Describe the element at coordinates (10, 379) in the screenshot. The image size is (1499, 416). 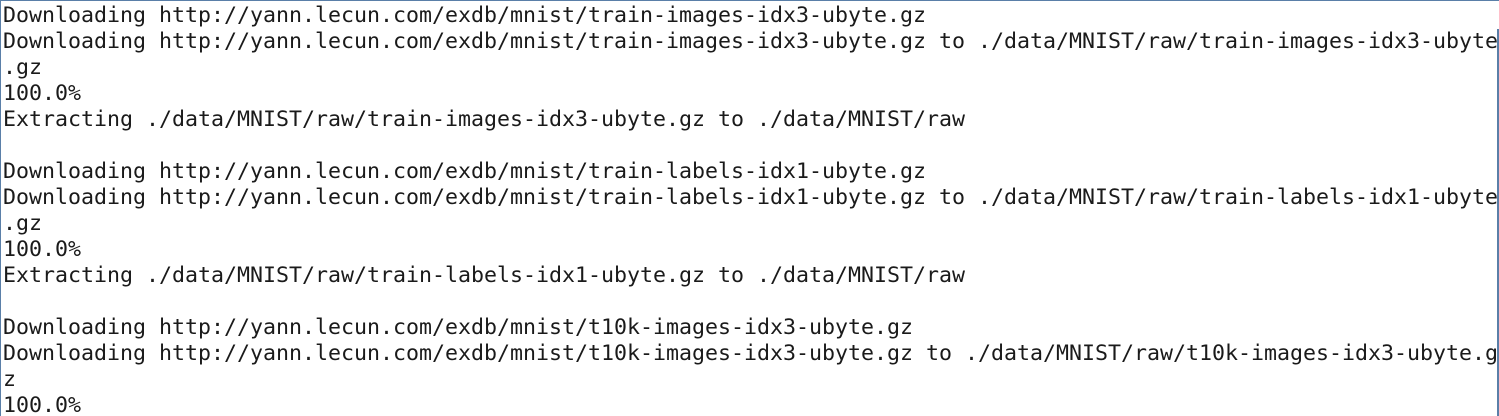
I see `output-line: z` at that location.